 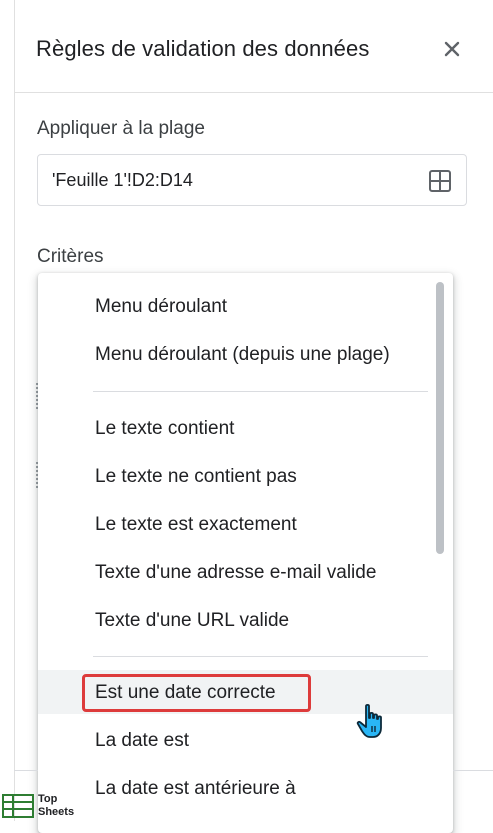 I want to click on range-value: 'Feuille 1'!D2:D14, so click(x=122, y=180).